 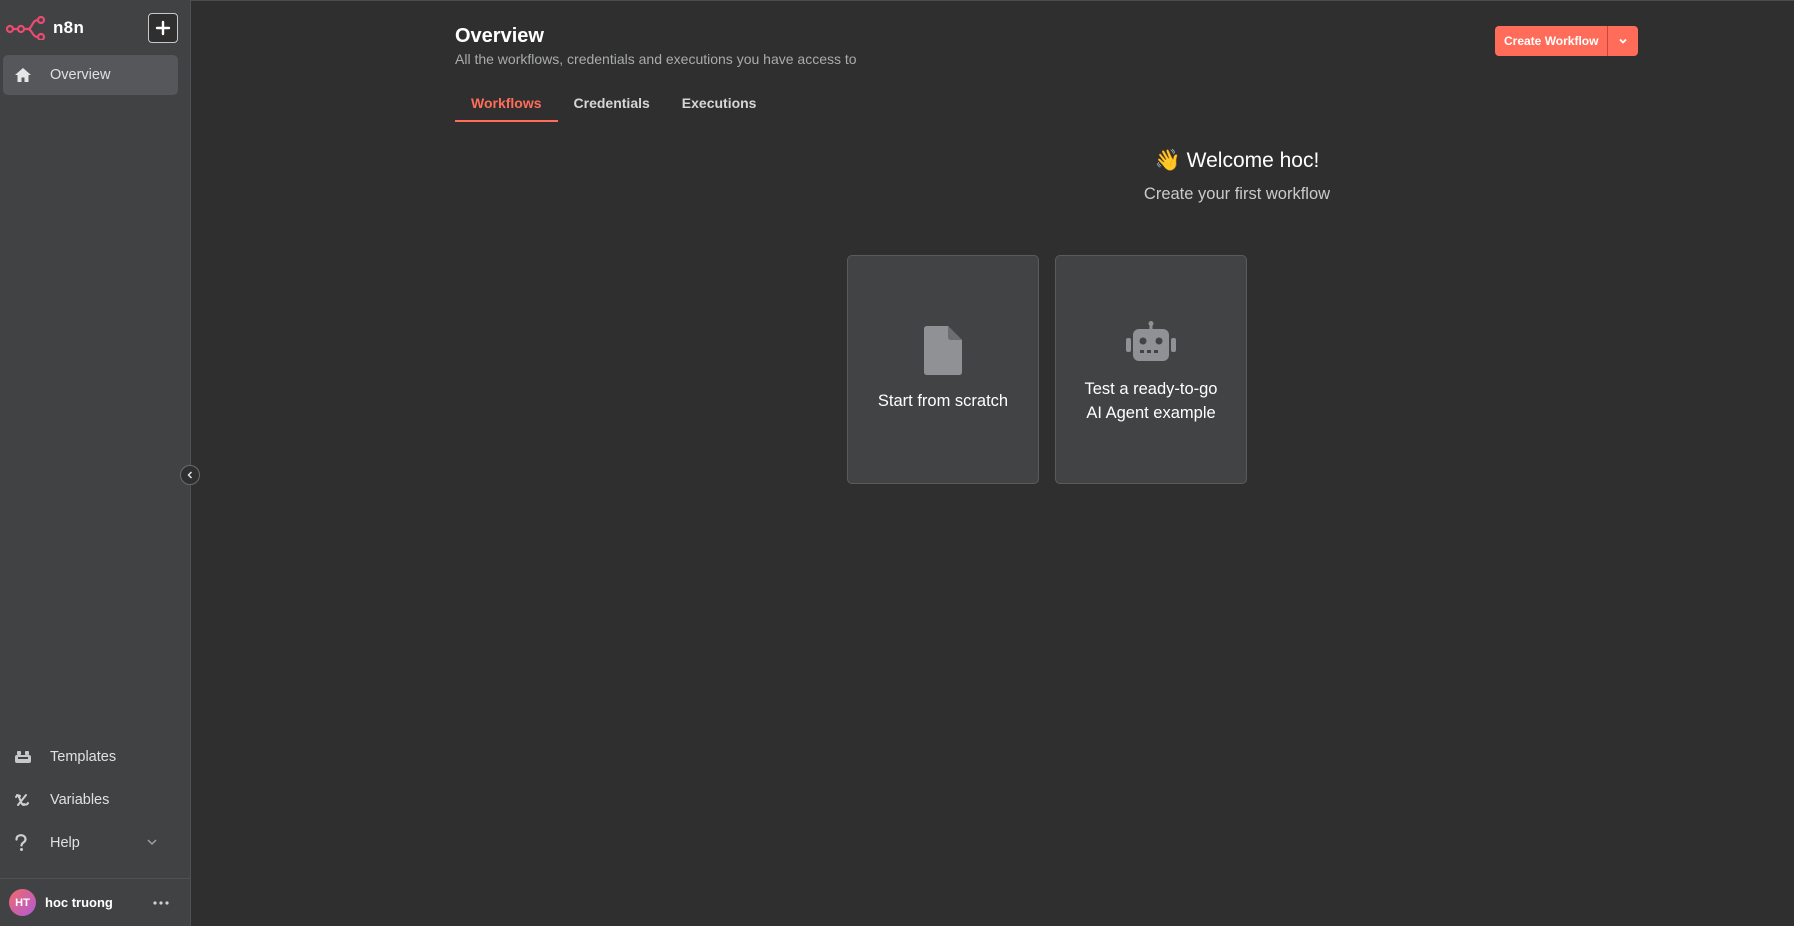 I want to click on more-options-icon, so click(x=161, y=903).